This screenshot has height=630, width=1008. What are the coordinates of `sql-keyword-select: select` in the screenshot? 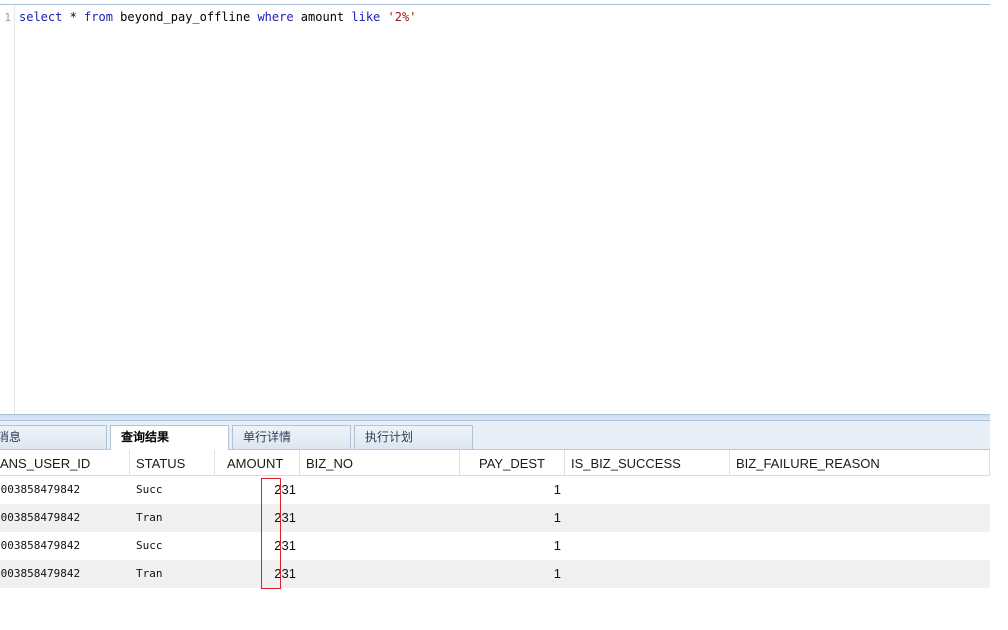 It's located at (41, 17).